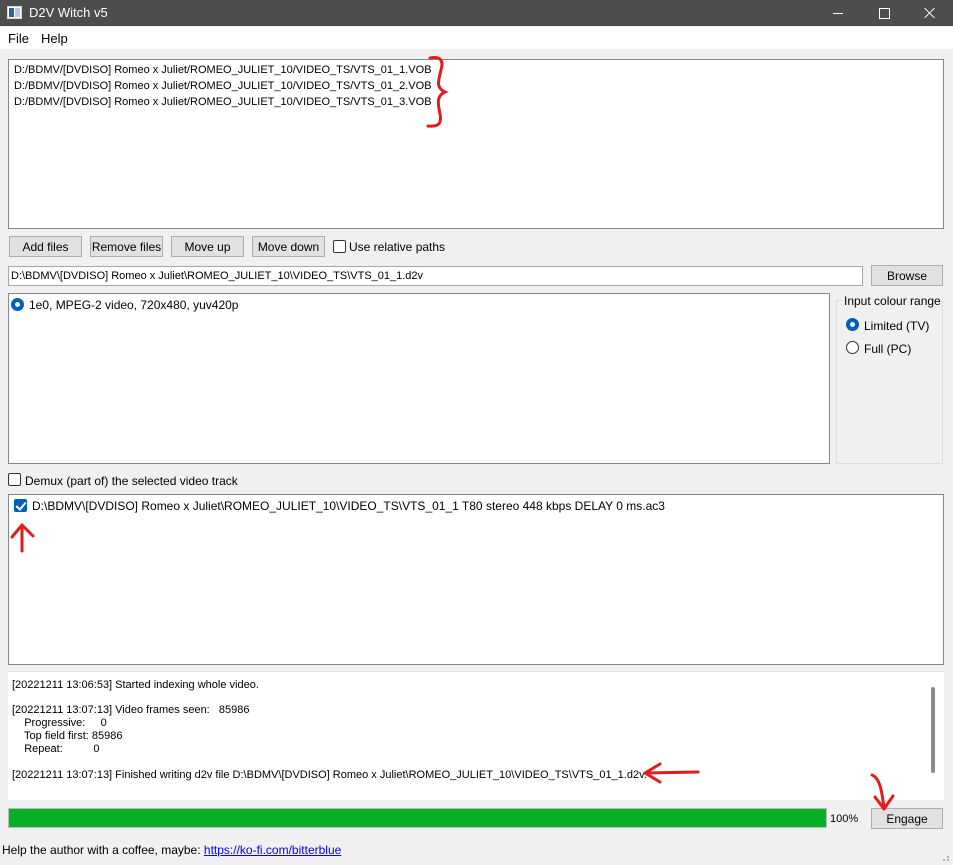 Image resolution: width=953 pixels, height=865 pixels. I want to click on annotation-arrow-up-icon, so click(22, 538).